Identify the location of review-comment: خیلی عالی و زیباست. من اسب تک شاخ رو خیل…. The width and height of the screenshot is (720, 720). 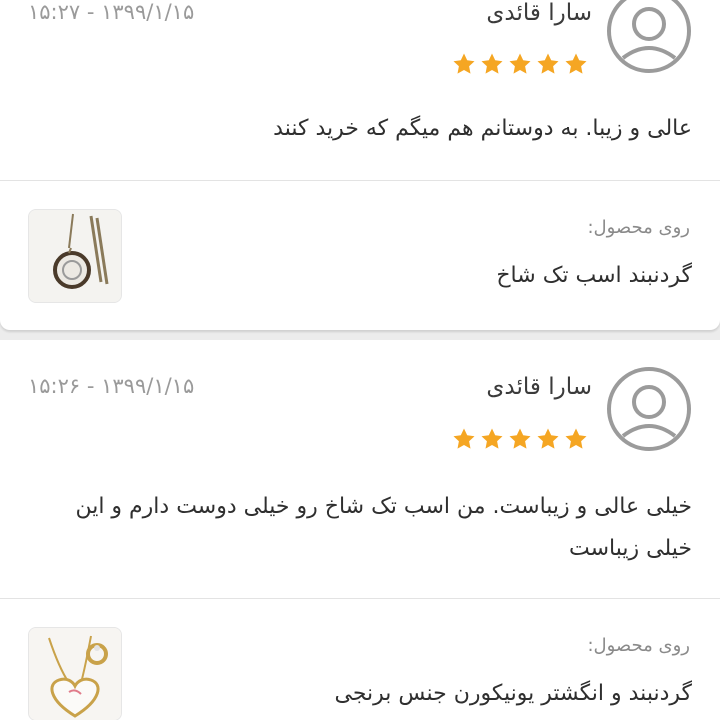
(383, 527).